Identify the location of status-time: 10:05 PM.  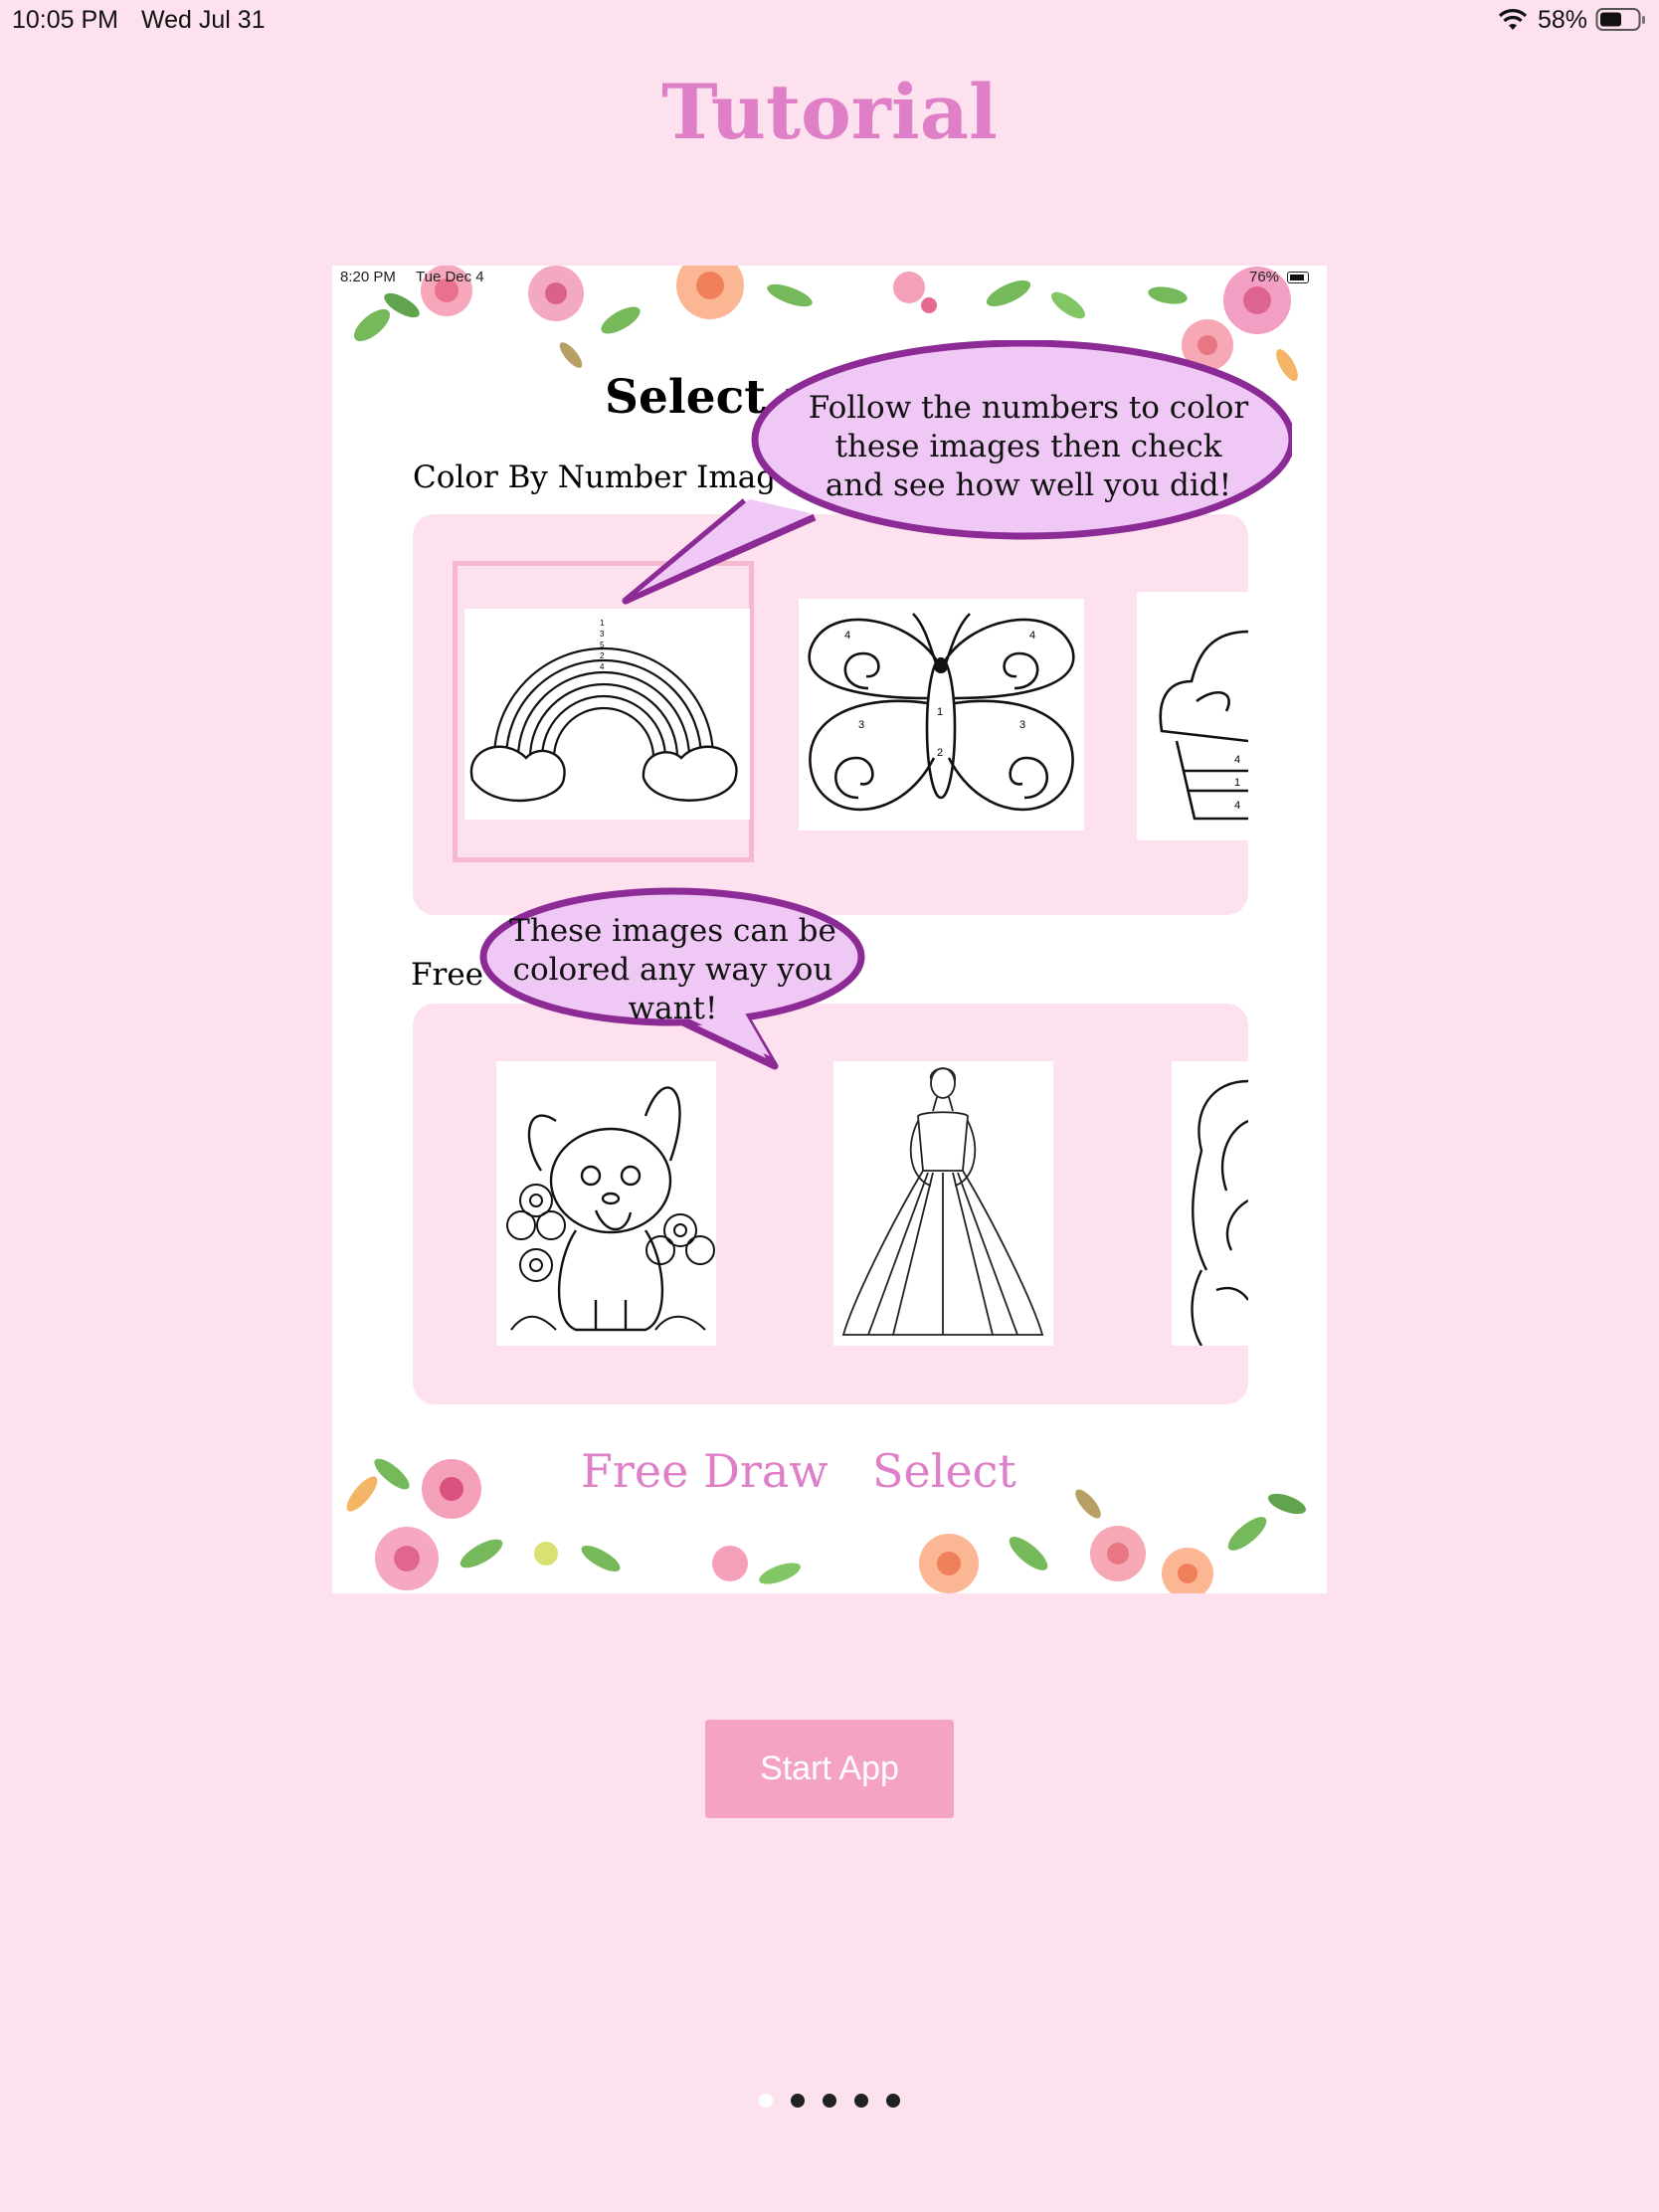
(65, 20).